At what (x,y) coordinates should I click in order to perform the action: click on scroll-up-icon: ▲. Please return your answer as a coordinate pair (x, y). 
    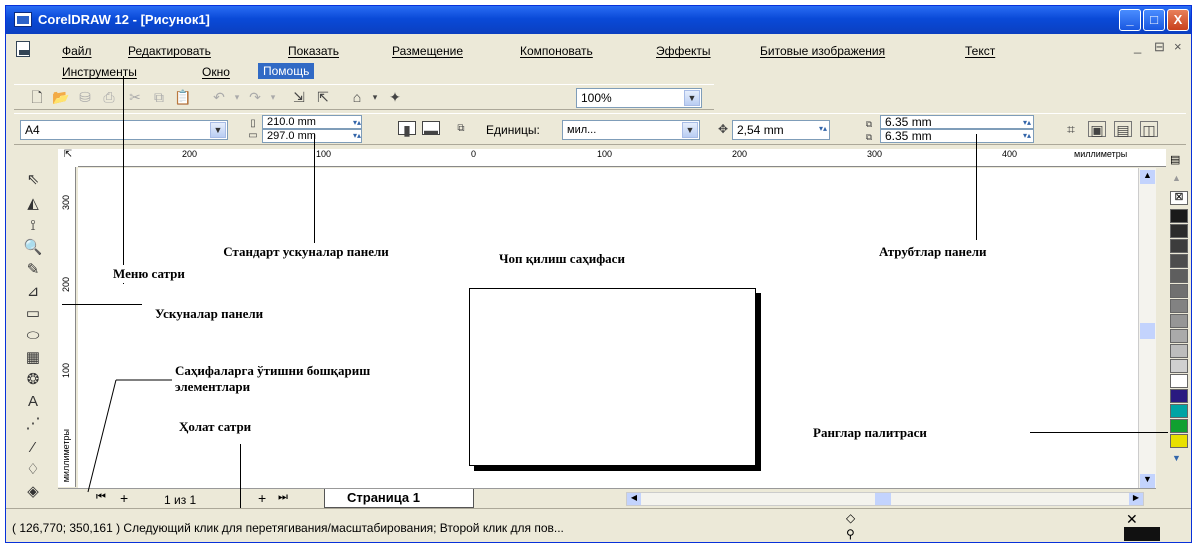
    Looking at the image, I should click on (1147, 177).